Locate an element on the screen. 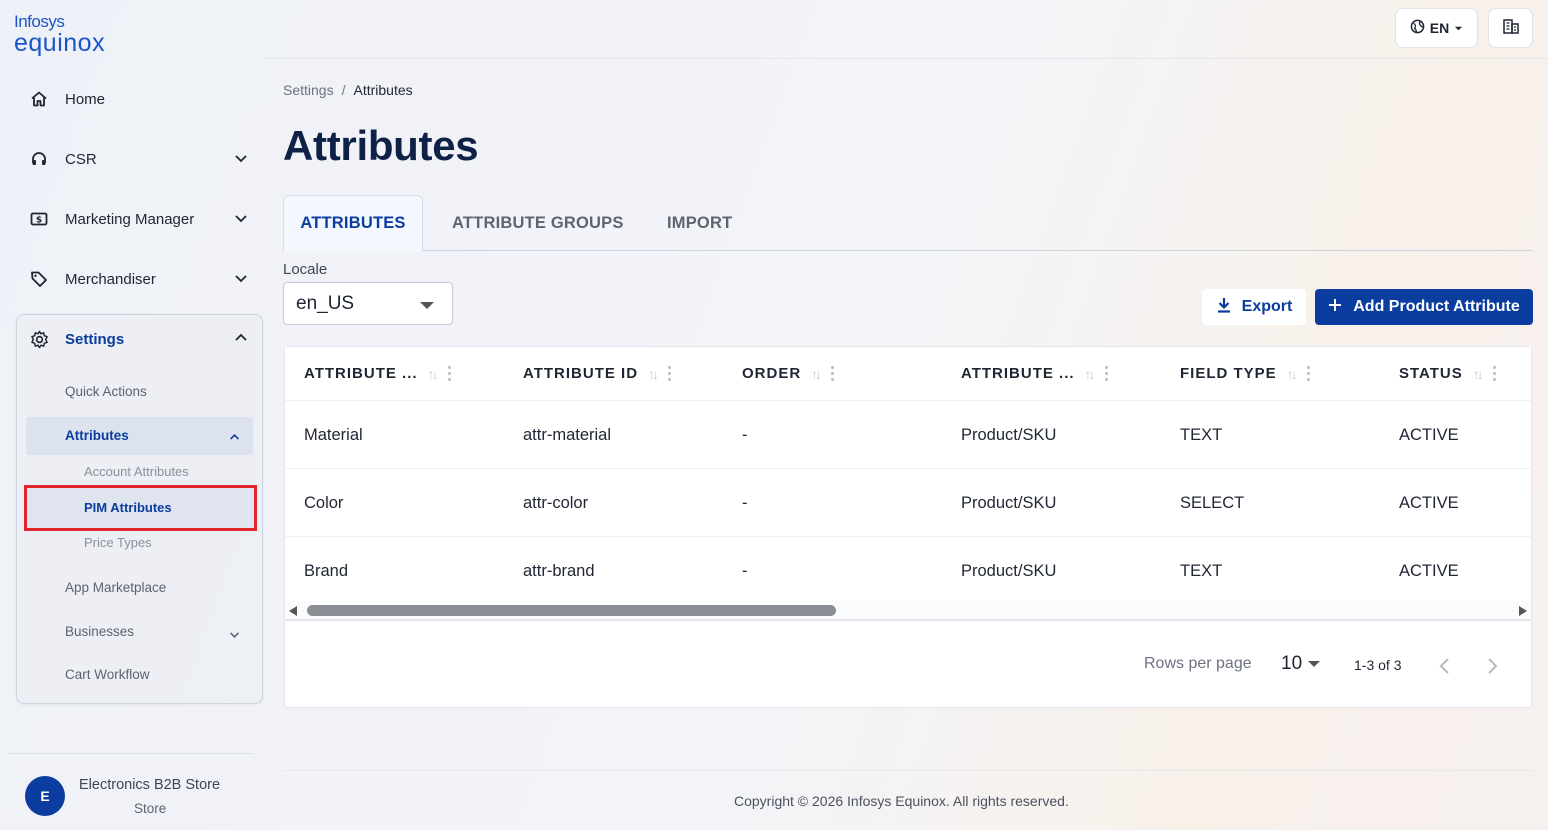 Image resolution: width=1548 pixels, height=830 pixels. breadcrumb-current: Attributes is located at coordinates (383, 90).